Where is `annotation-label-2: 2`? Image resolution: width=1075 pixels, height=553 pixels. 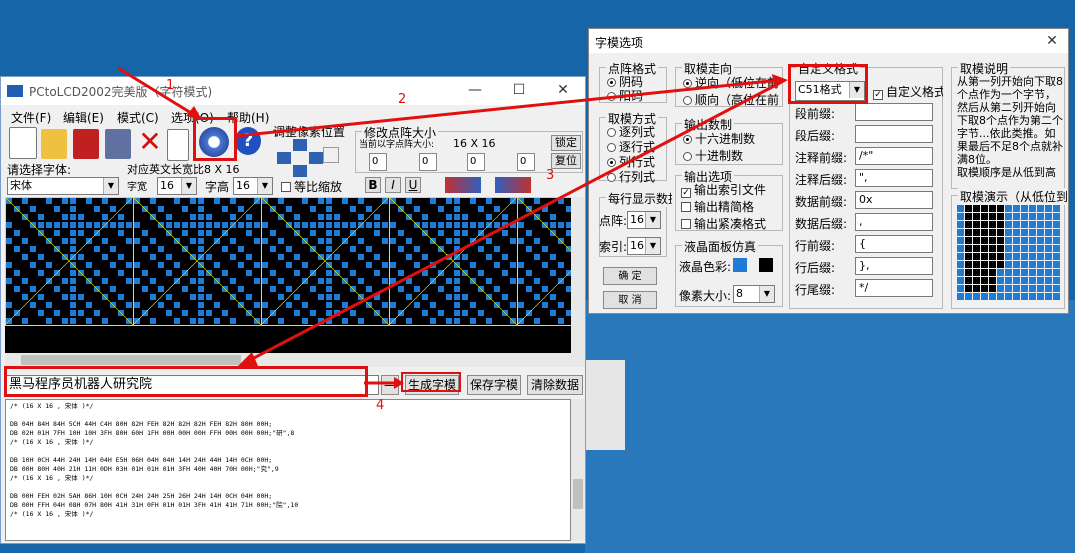
annotation-label-2: 2 is located at coordinates (402, 99).